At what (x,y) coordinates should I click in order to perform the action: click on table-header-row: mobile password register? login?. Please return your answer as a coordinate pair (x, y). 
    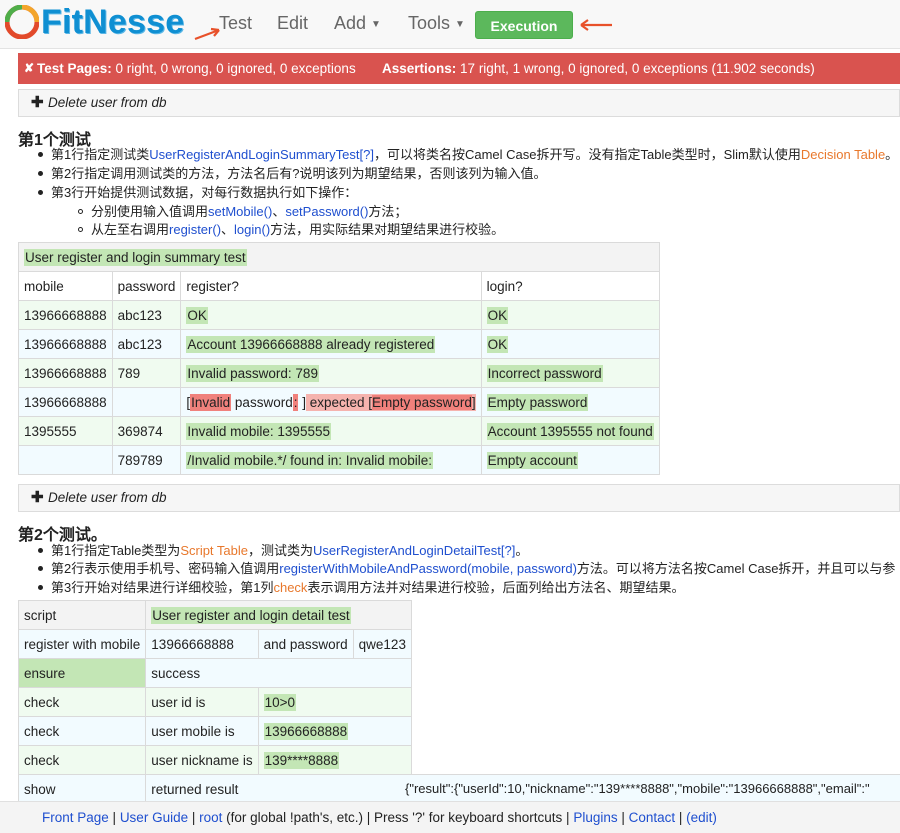
    Looking at the image, I should click on (339, 286).